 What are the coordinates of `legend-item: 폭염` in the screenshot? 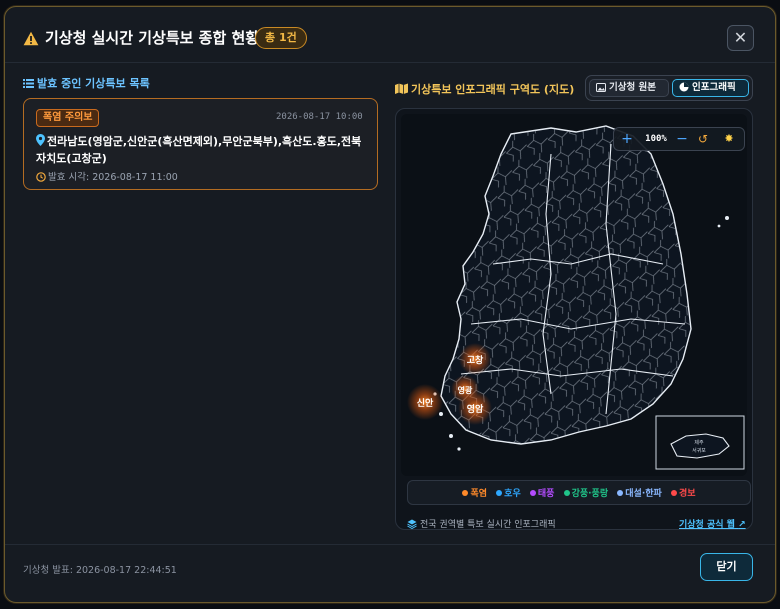 It's located at (474, 492).